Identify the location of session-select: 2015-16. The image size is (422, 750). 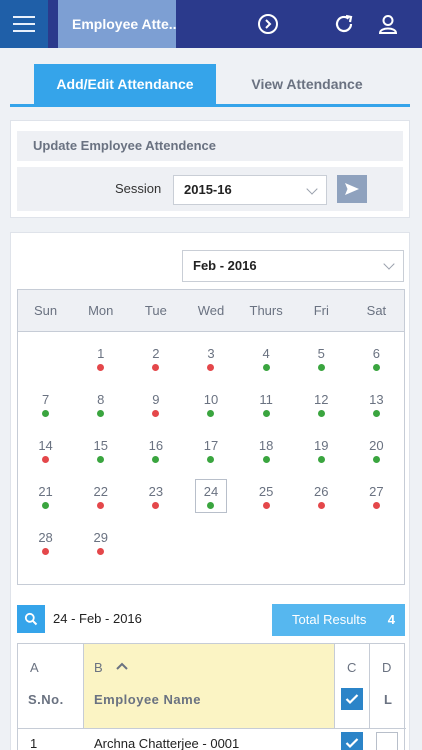
(250, 190).